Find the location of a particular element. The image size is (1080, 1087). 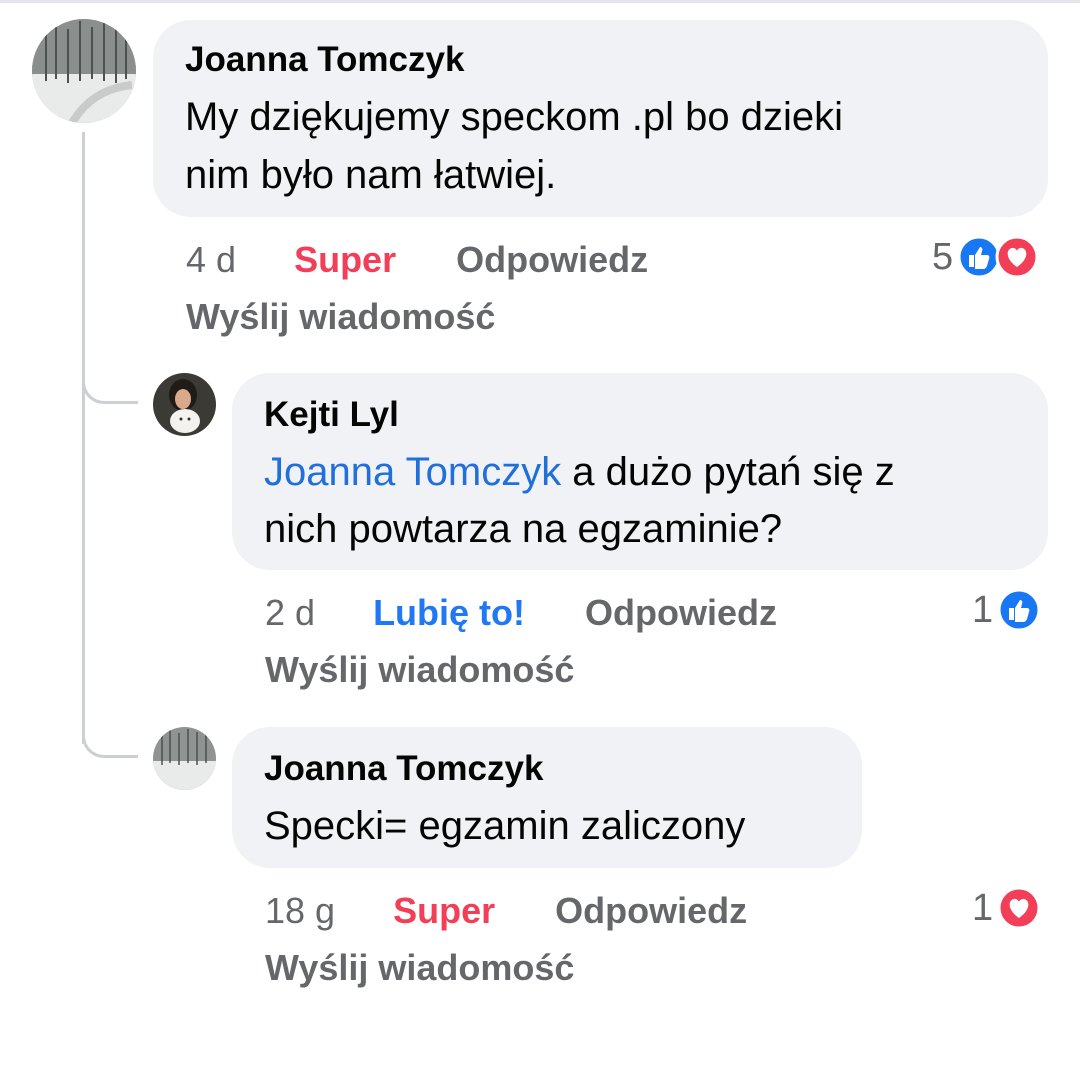

comment-actions: 2 d Lubię to! Odpowiedz is located at coordinates (521, 613).